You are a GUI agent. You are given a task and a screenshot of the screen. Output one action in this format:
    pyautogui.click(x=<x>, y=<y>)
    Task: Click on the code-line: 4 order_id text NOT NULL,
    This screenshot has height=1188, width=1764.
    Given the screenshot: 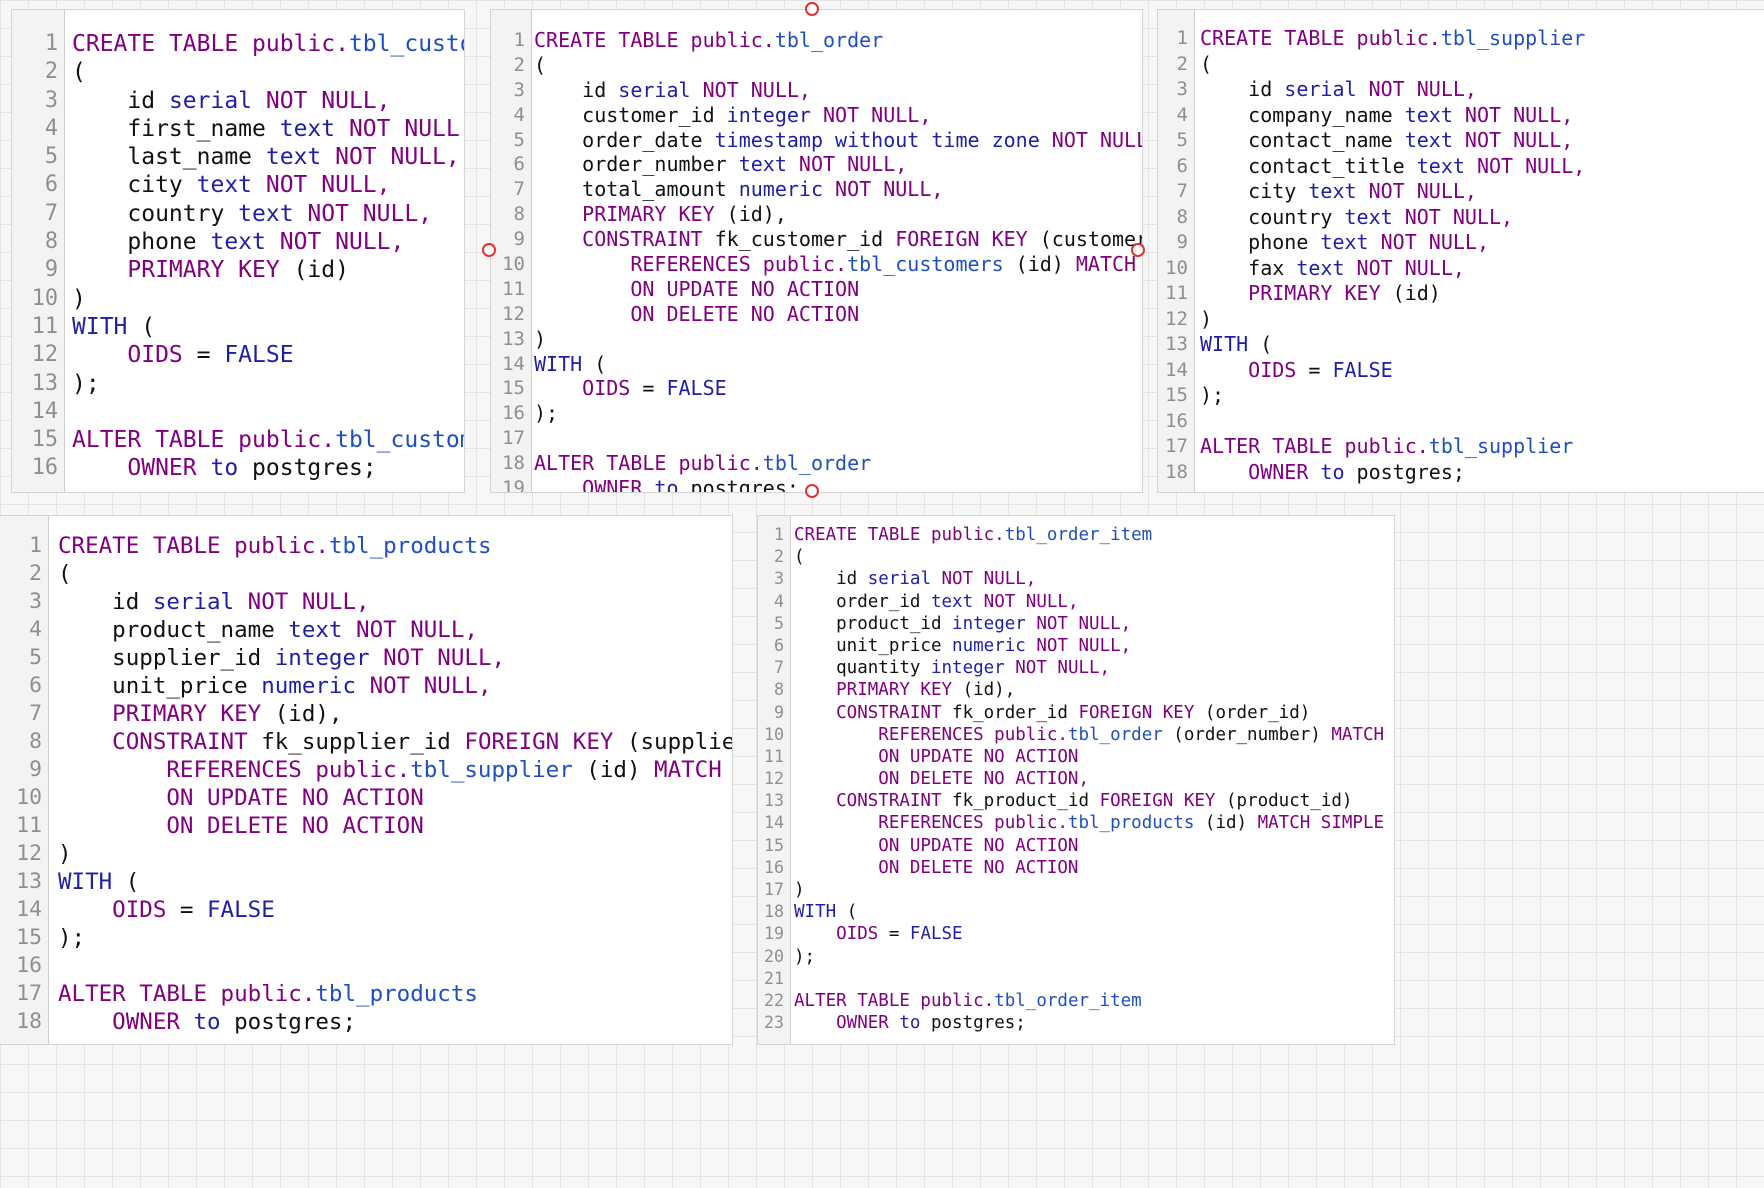 What is the action you would take?
    pyautogui.click(x=1076, y=602)
    